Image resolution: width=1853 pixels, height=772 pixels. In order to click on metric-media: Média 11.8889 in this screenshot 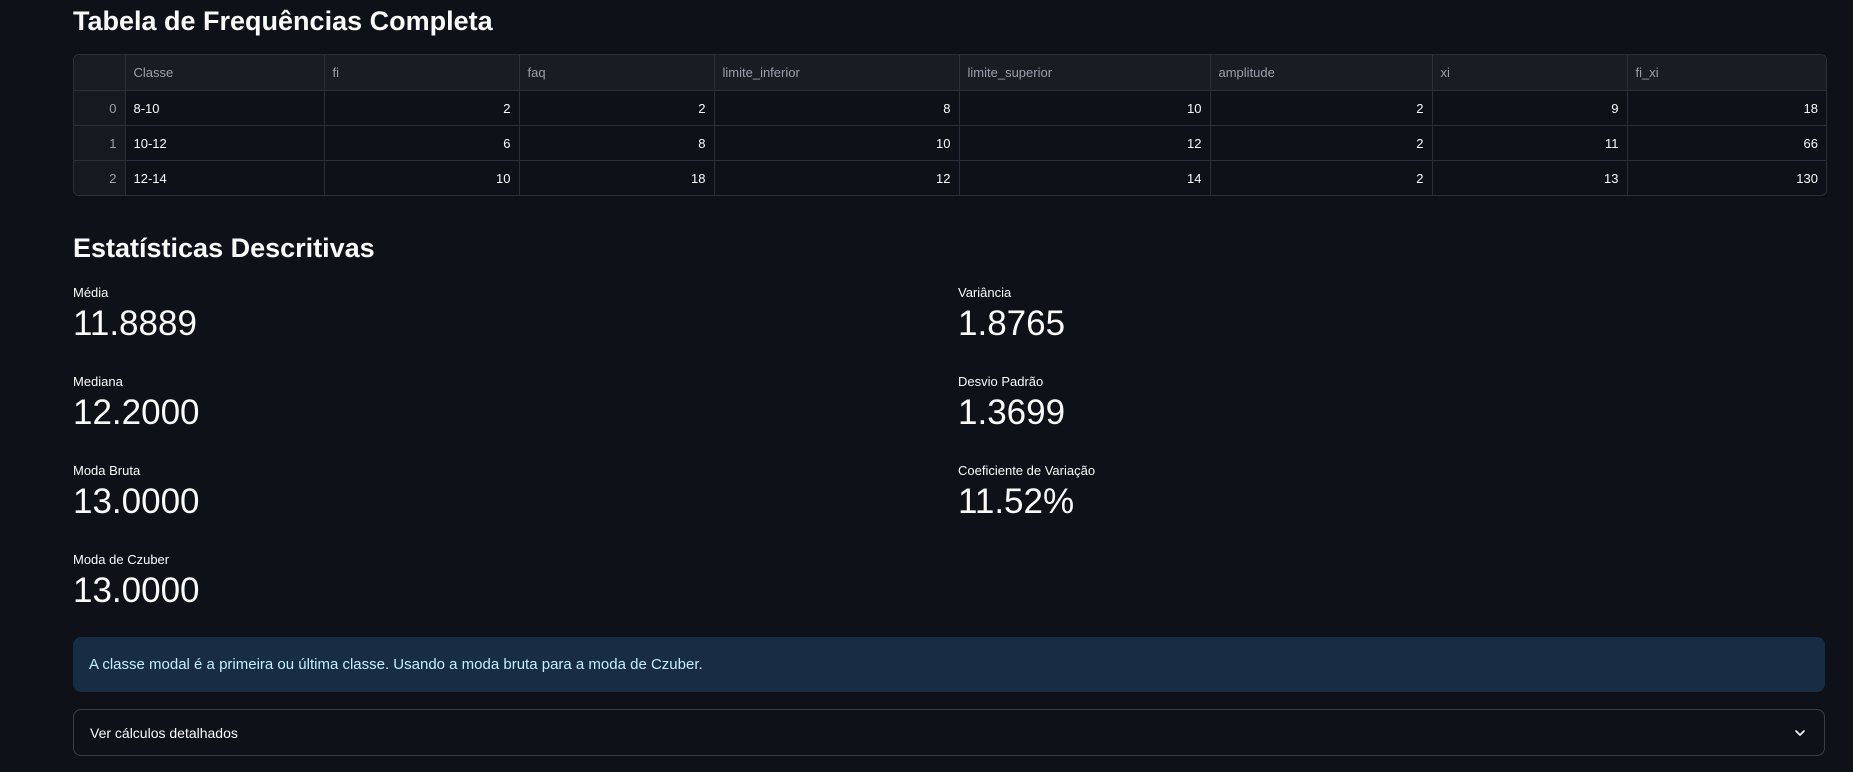, I will do `click(135, 315)`.